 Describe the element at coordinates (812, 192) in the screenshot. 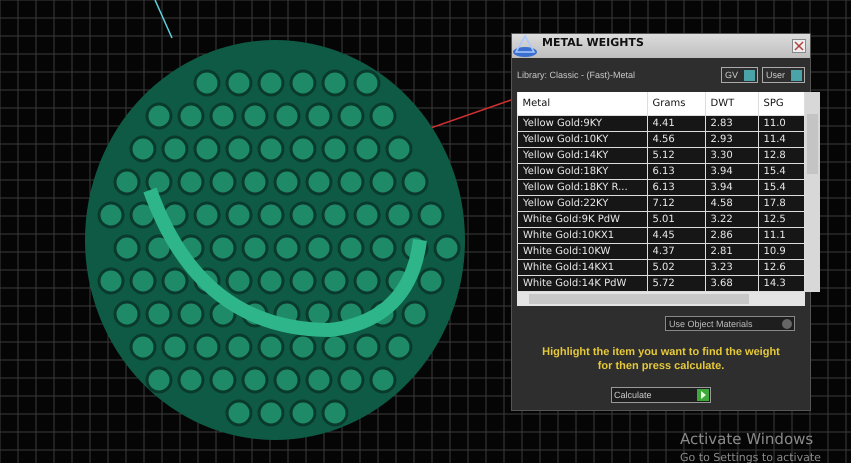

I see `vertical-scrollbar` at that location.